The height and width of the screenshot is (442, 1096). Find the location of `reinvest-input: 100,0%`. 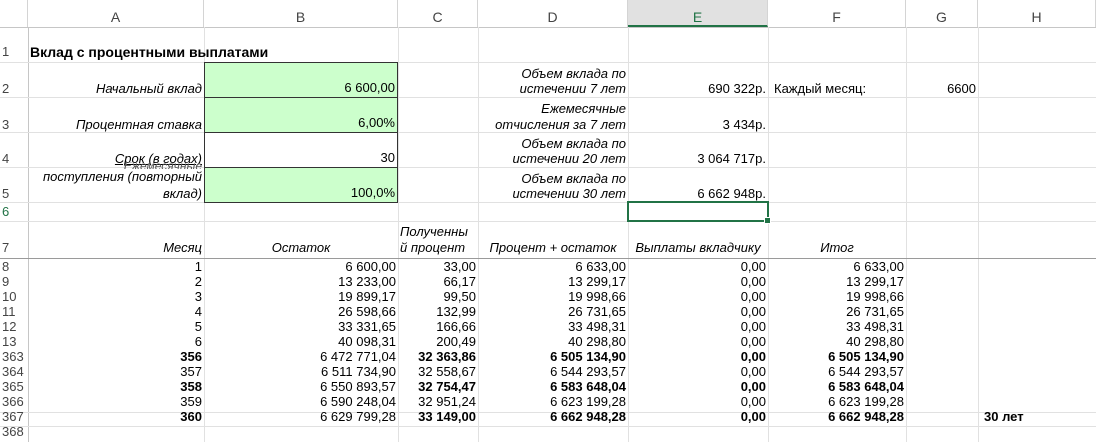

reinvest-input: 100,0% is located at coordinates (301, 185).